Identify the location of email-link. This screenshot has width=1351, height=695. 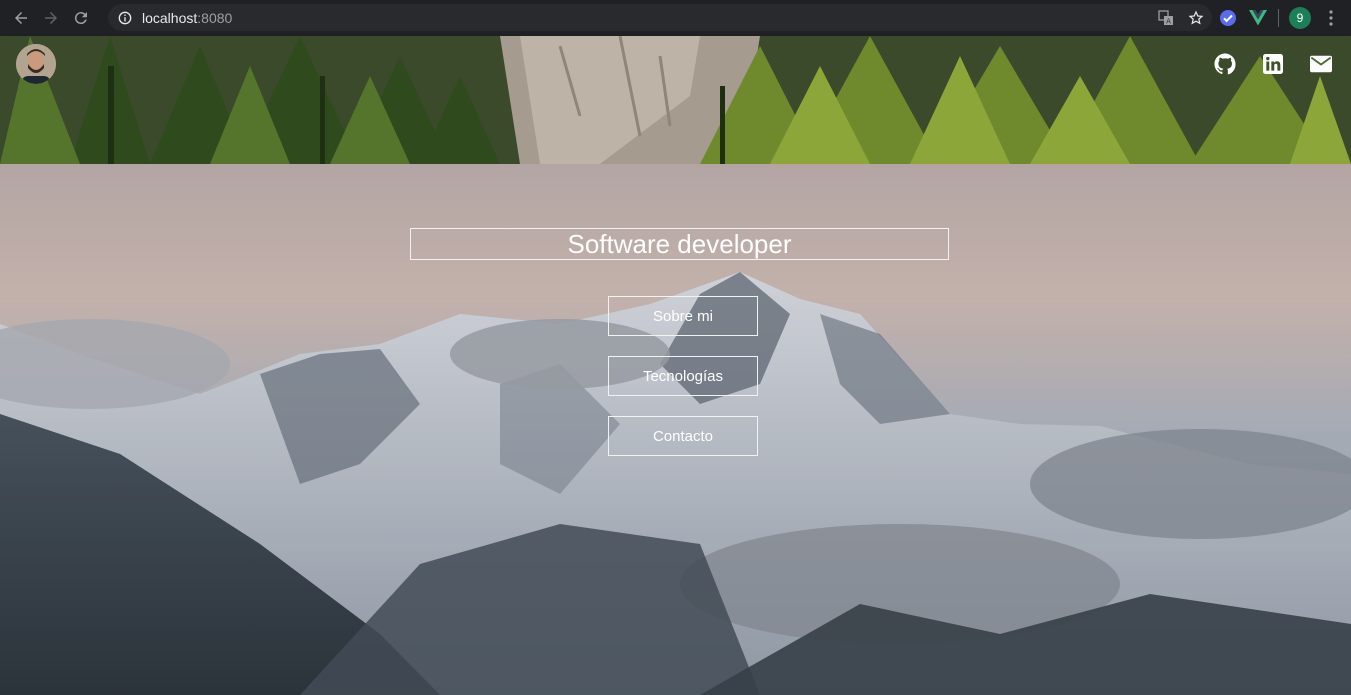
(1321, 64).